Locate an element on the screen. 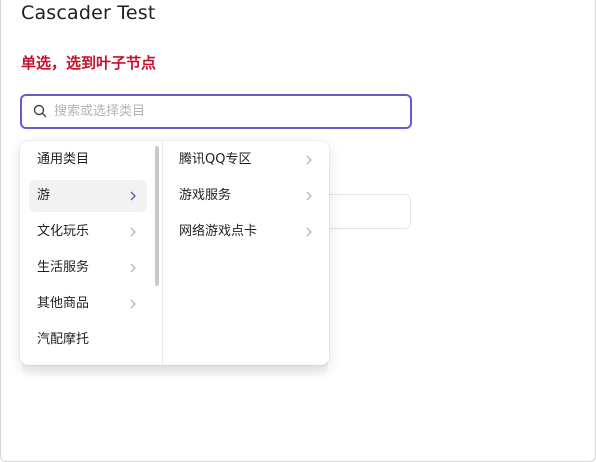 This screenshot has width=596, height=462. cascader-option: 汽配摩托 is located at coordinates (88, 340).